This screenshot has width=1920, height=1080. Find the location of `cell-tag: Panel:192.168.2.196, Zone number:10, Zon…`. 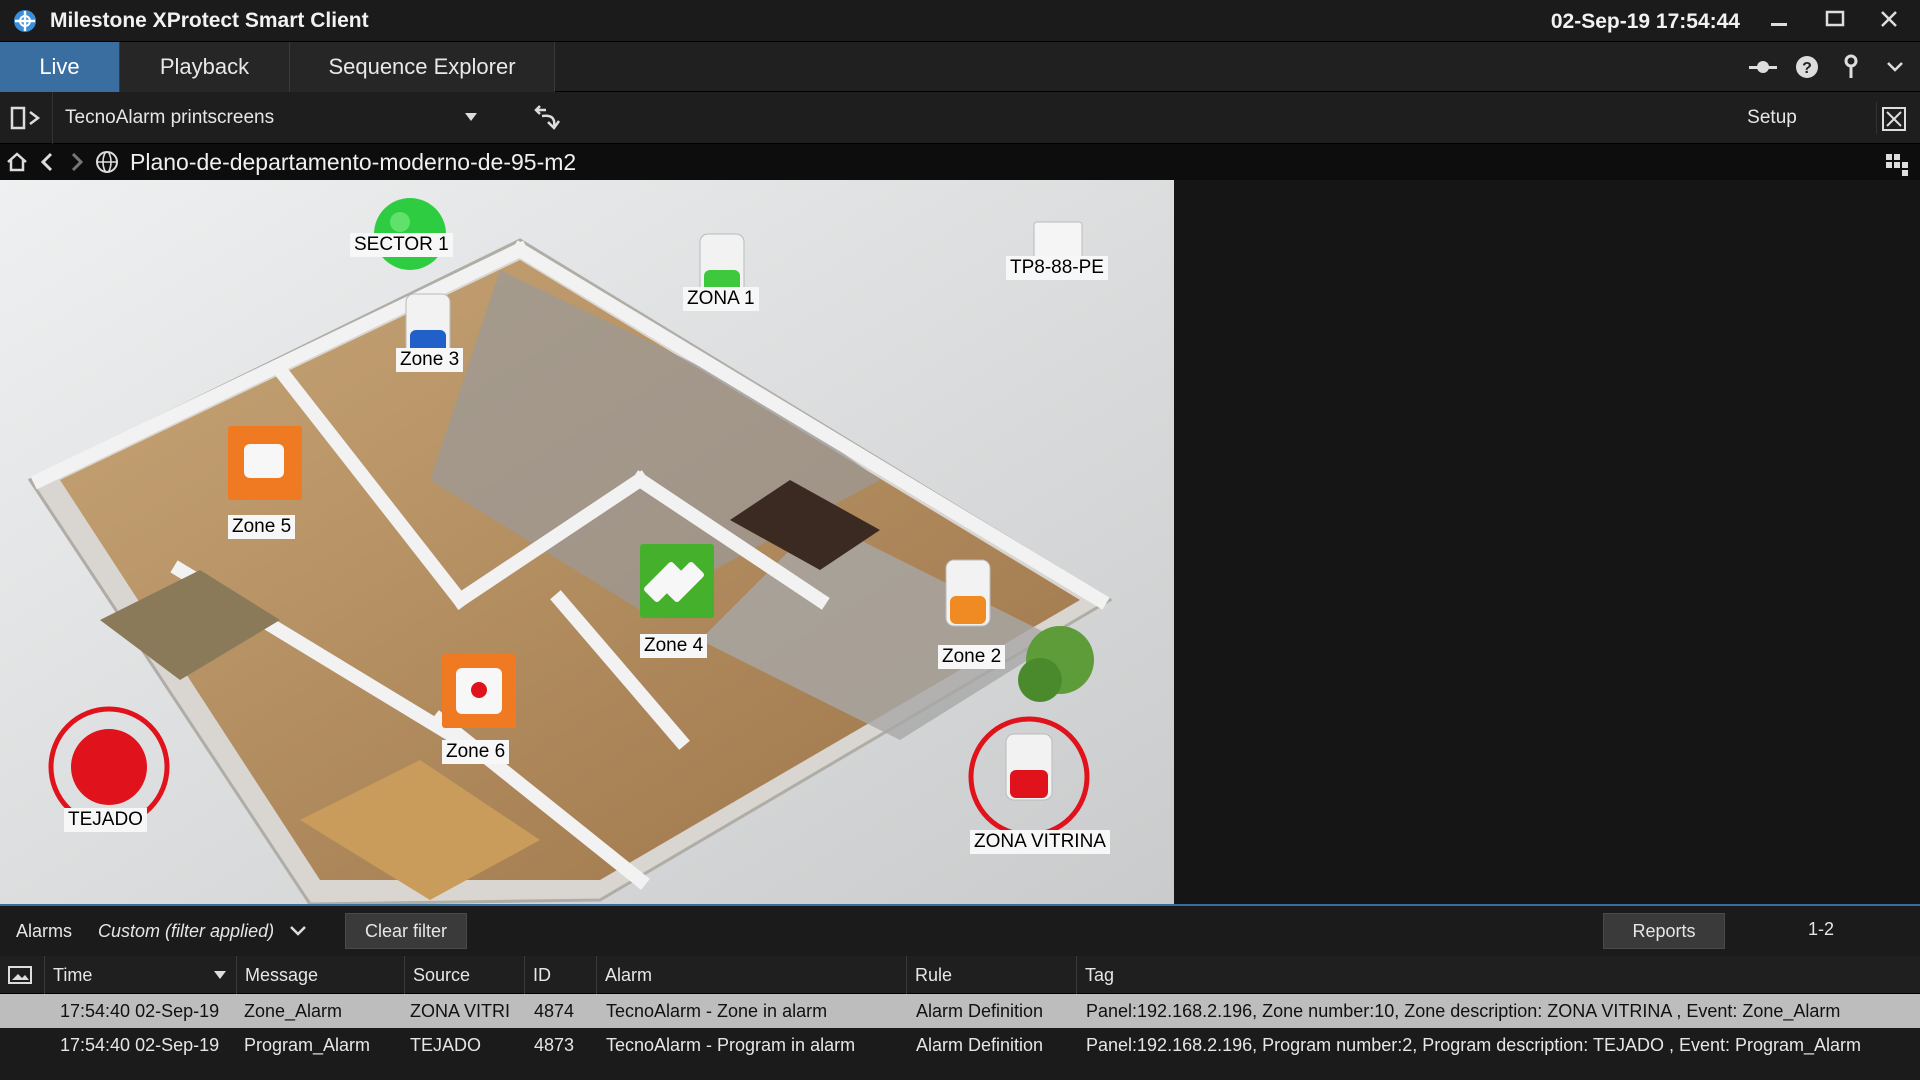

cell-tag: Panel:192.168.2.196, Zone number:10, Zon… is located at coordinates (1463, 1010).